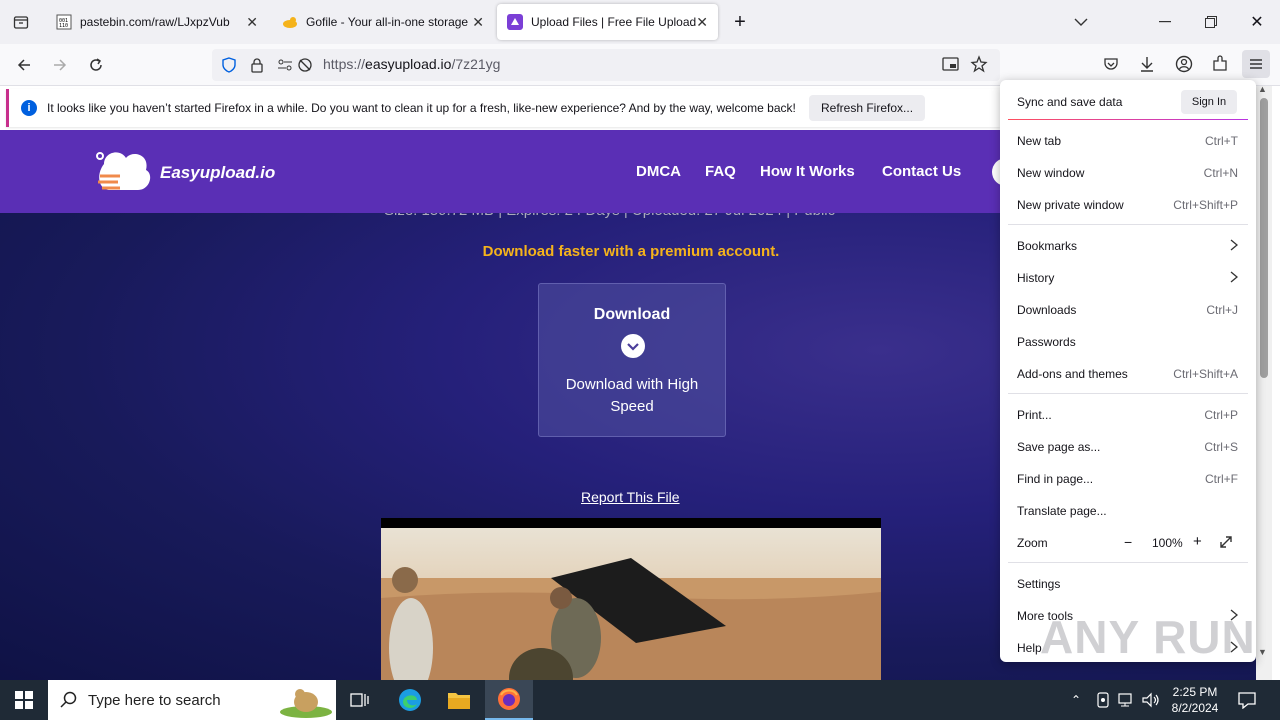 The image size is (1280, 720). What do you see at coordinates (658, 171) in the screenshot?
I see `nav-dmca: DMCA` at bounding box center [658, 171].